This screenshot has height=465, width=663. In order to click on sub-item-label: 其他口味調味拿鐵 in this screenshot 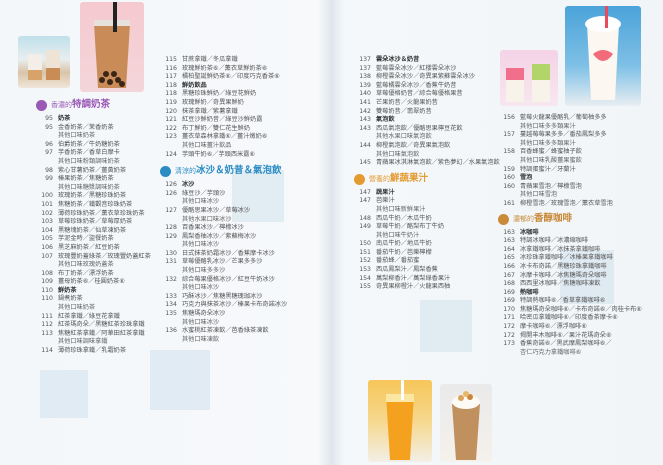, I will do `click(83, 342)`.